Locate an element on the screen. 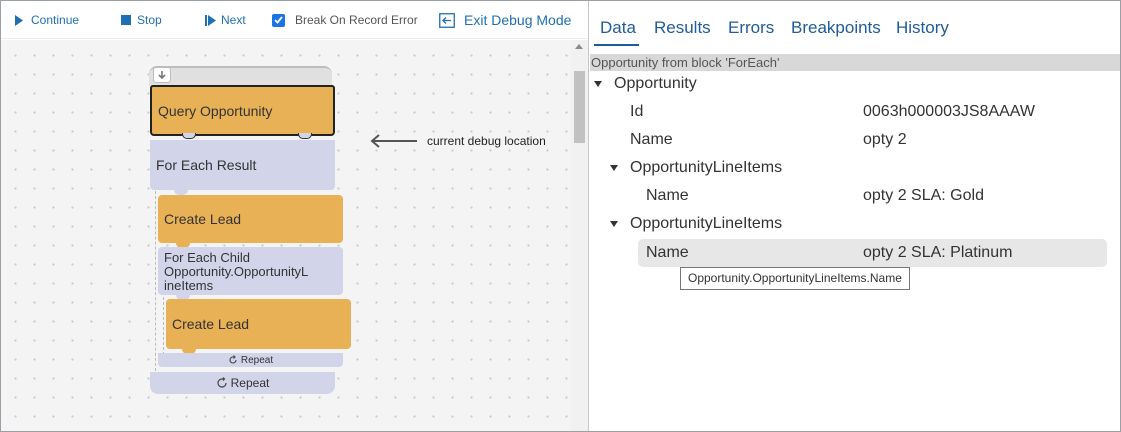 The image size is (1121, 432). block-label: For Each Result is located at coordinates (206, 165).